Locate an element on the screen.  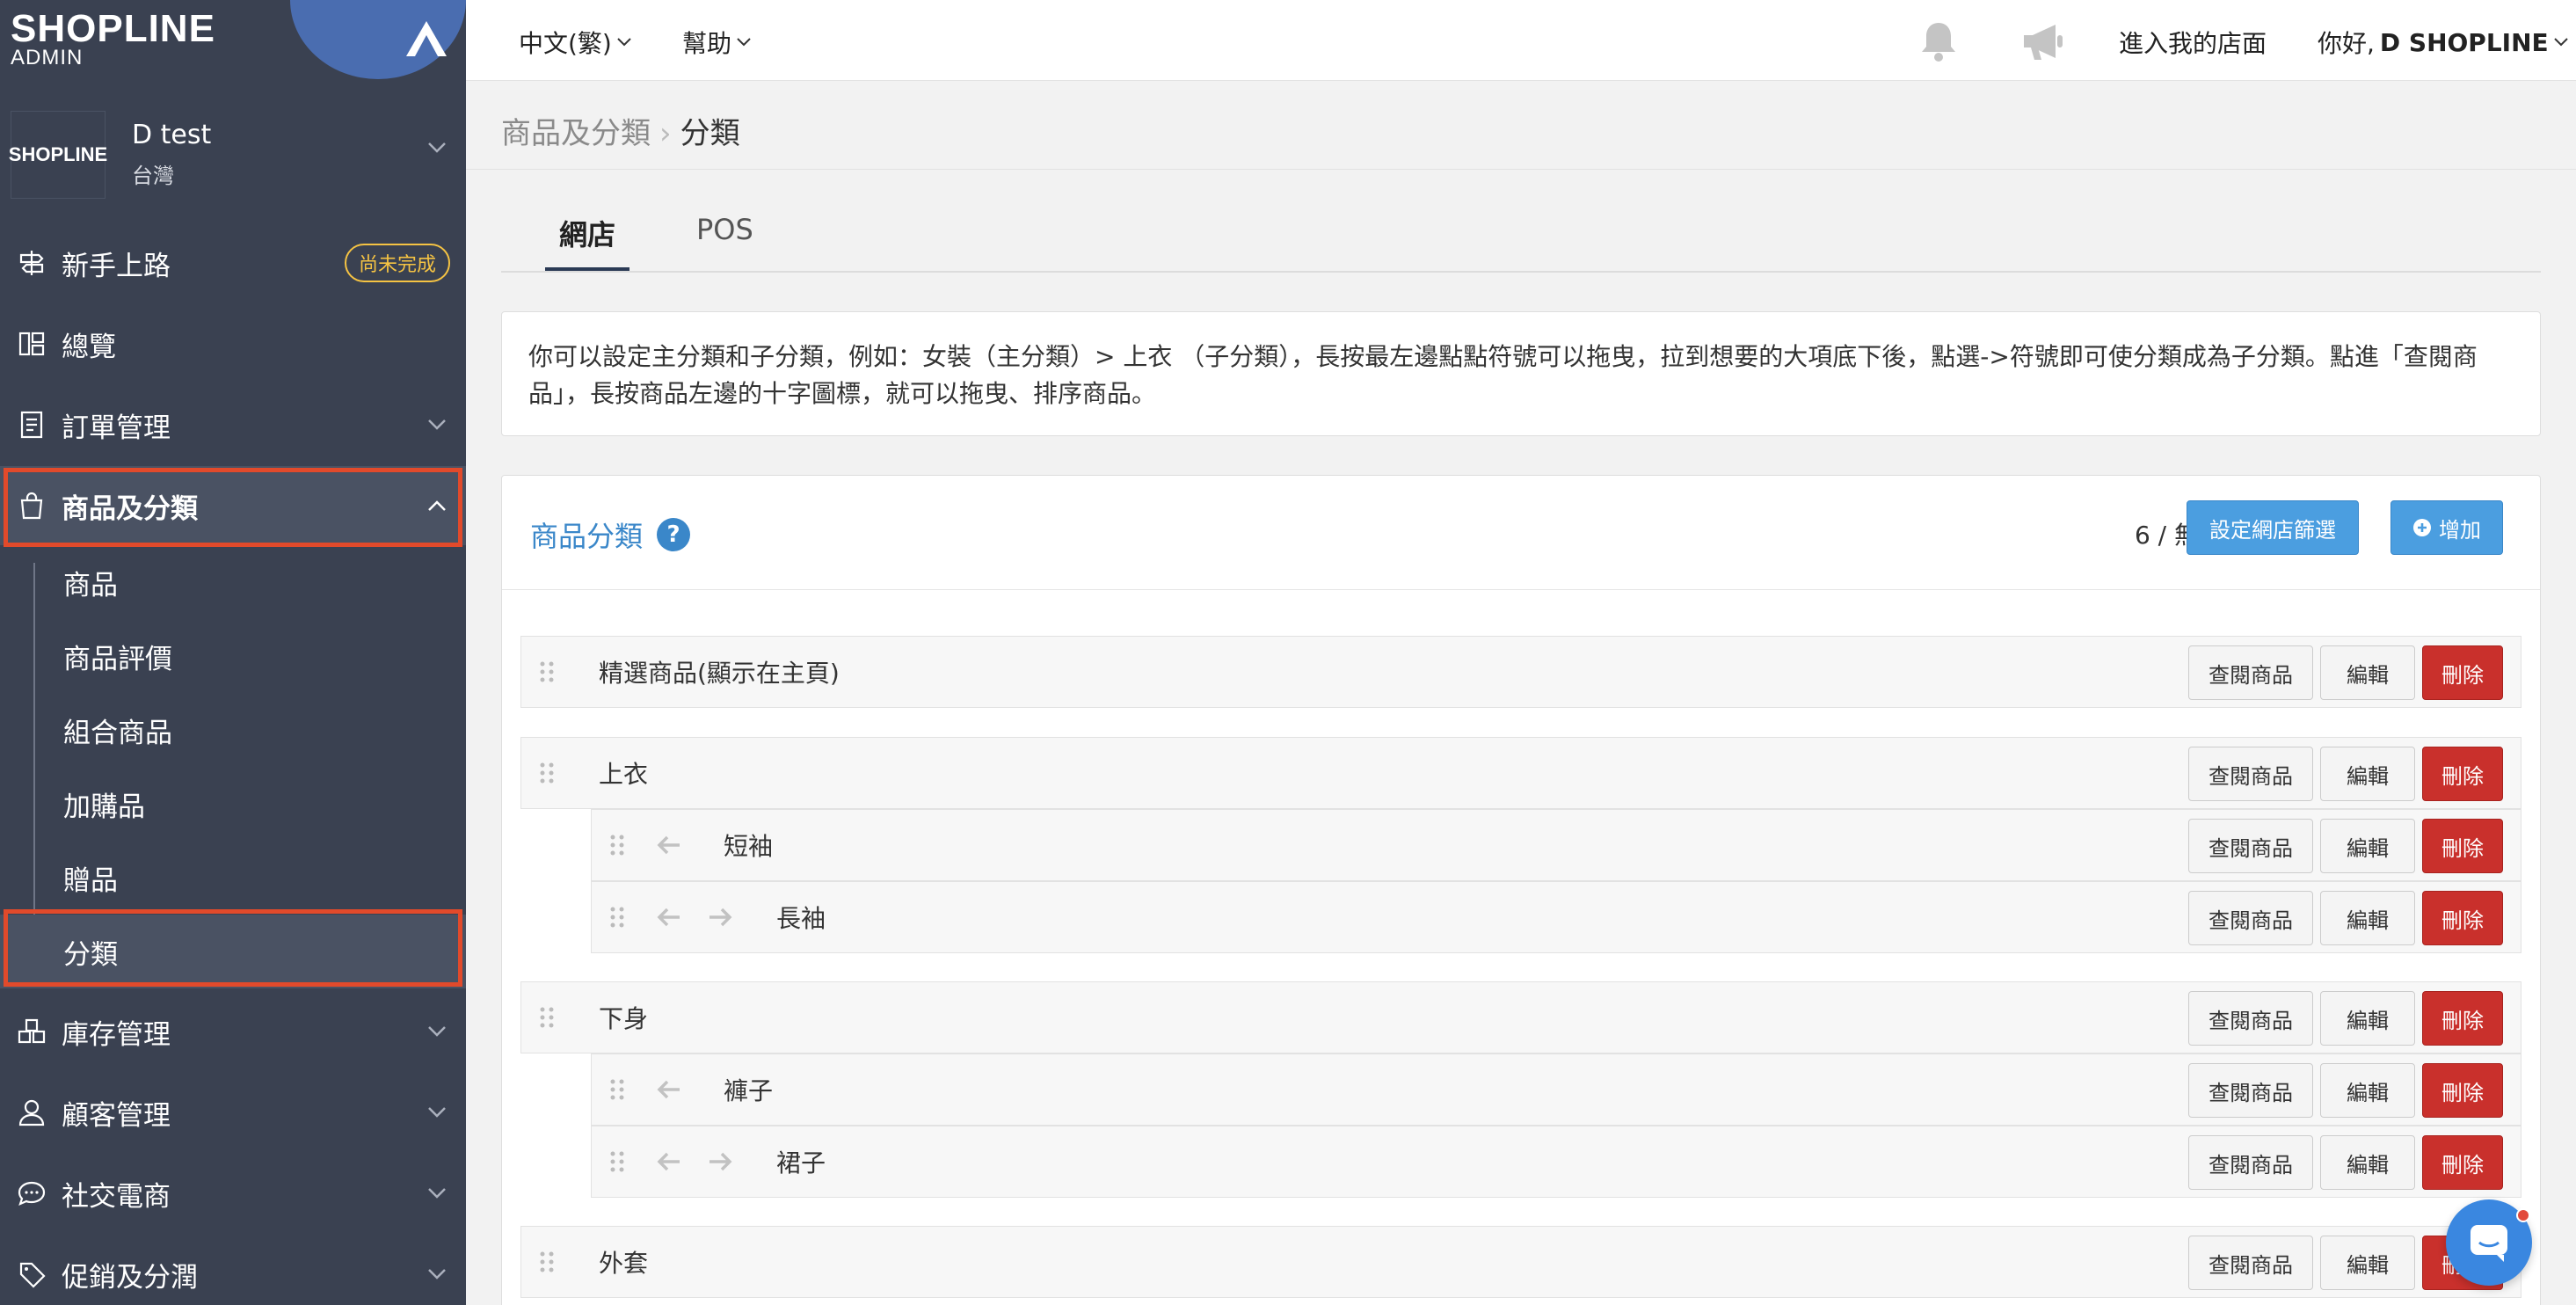
submenu-item-label: 贈品 is located at coordinates (90, 880).